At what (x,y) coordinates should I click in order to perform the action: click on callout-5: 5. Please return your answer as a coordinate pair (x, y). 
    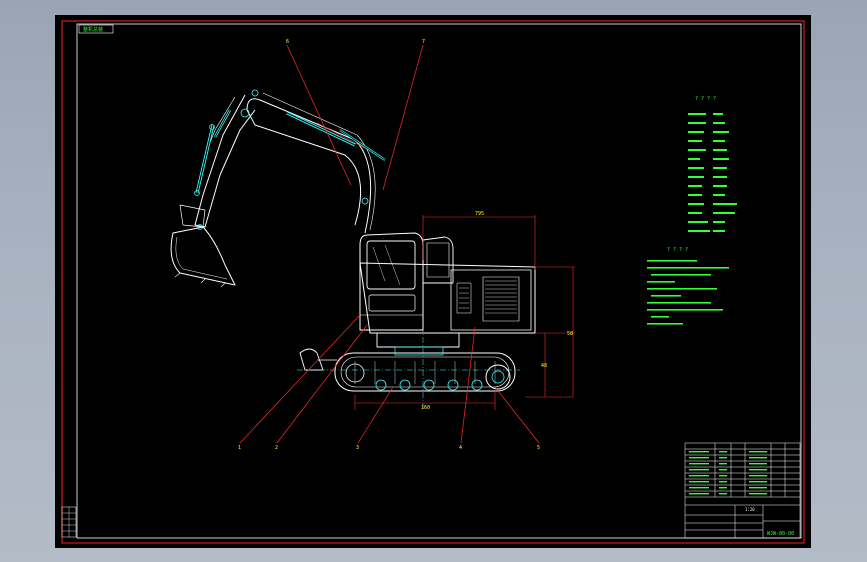
    Looking at the image, I should click on (538, 448).